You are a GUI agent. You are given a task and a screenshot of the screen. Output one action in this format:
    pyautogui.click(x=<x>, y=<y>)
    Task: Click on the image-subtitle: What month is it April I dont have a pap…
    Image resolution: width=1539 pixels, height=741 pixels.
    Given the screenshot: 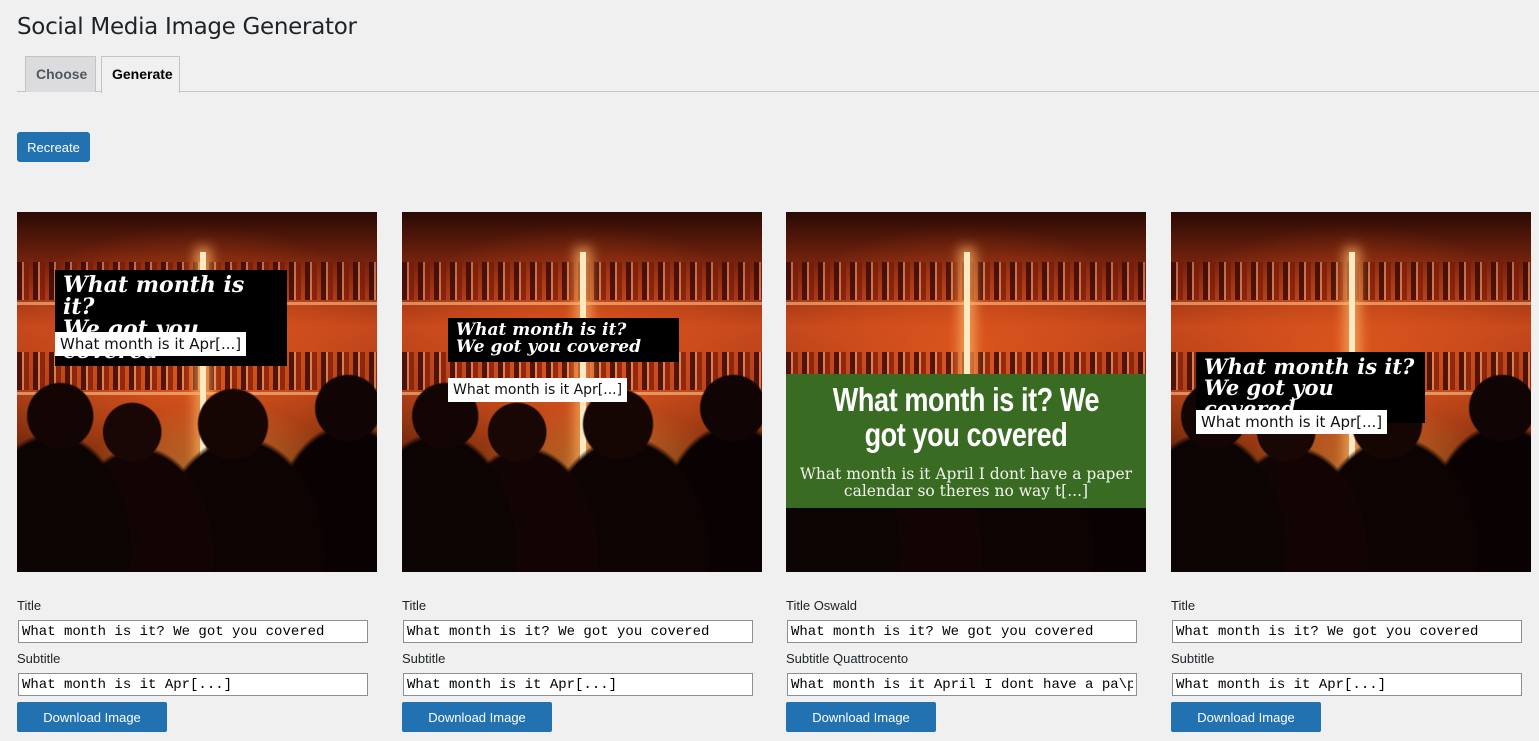 What is the action you would take?
    pyautogui.click(x=966, y=482)
    